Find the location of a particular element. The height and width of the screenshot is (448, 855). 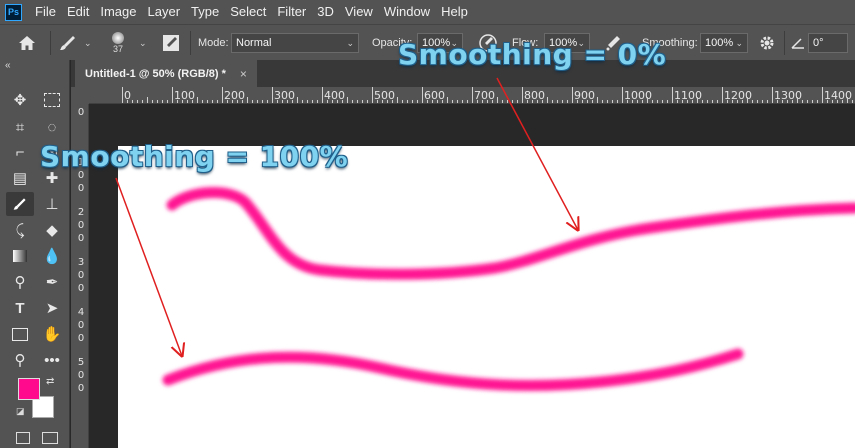

menu-filter: Filter is located at coordinates (294, 12).